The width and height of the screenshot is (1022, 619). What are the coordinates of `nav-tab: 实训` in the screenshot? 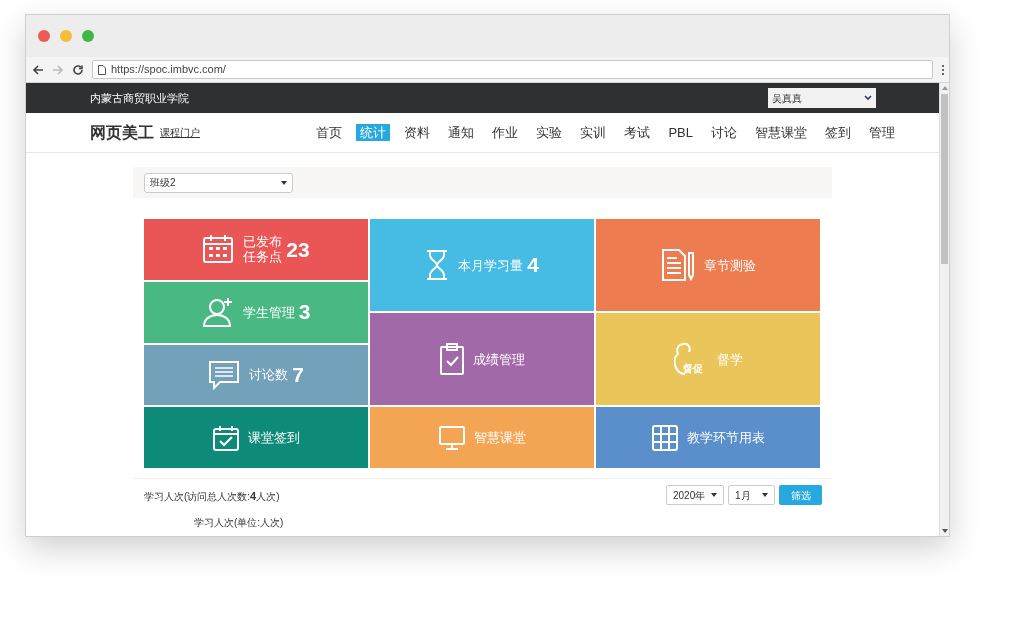 It's located at (593, 132).